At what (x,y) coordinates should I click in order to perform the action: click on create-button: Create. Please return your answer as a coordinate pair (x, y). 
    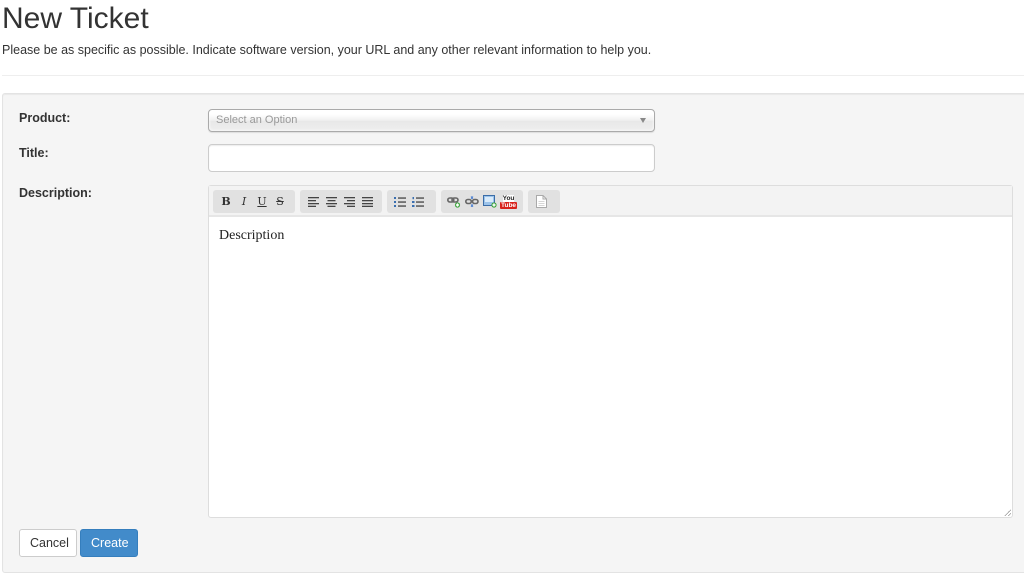
    Looking at the image, I should click on (109, 543).